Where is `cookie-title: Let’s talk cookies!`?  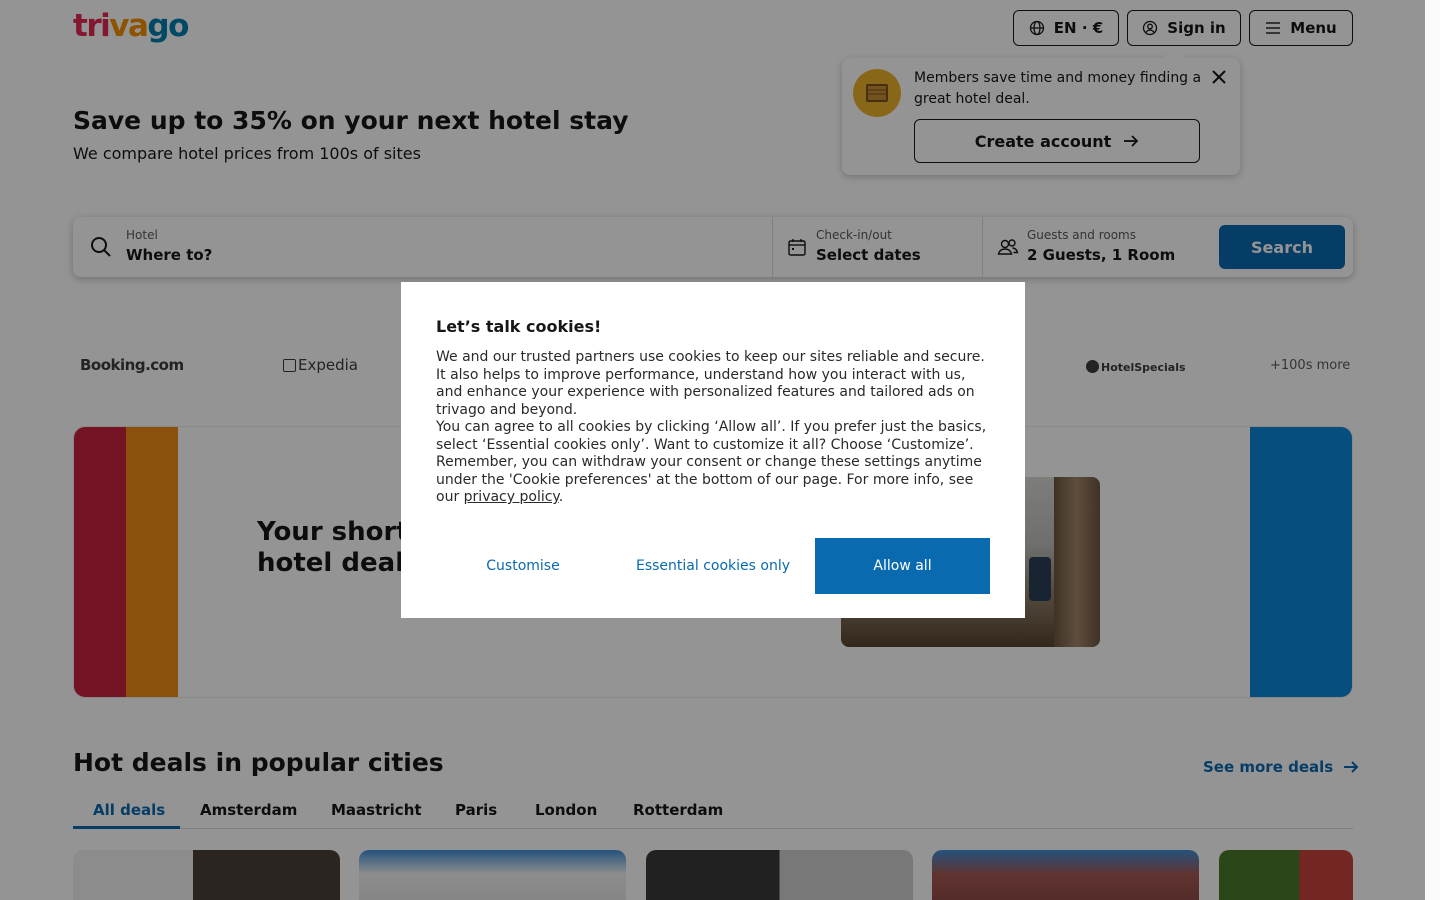
cookie-title: Let’s talk cookies! is located at coordinates (519, 326).